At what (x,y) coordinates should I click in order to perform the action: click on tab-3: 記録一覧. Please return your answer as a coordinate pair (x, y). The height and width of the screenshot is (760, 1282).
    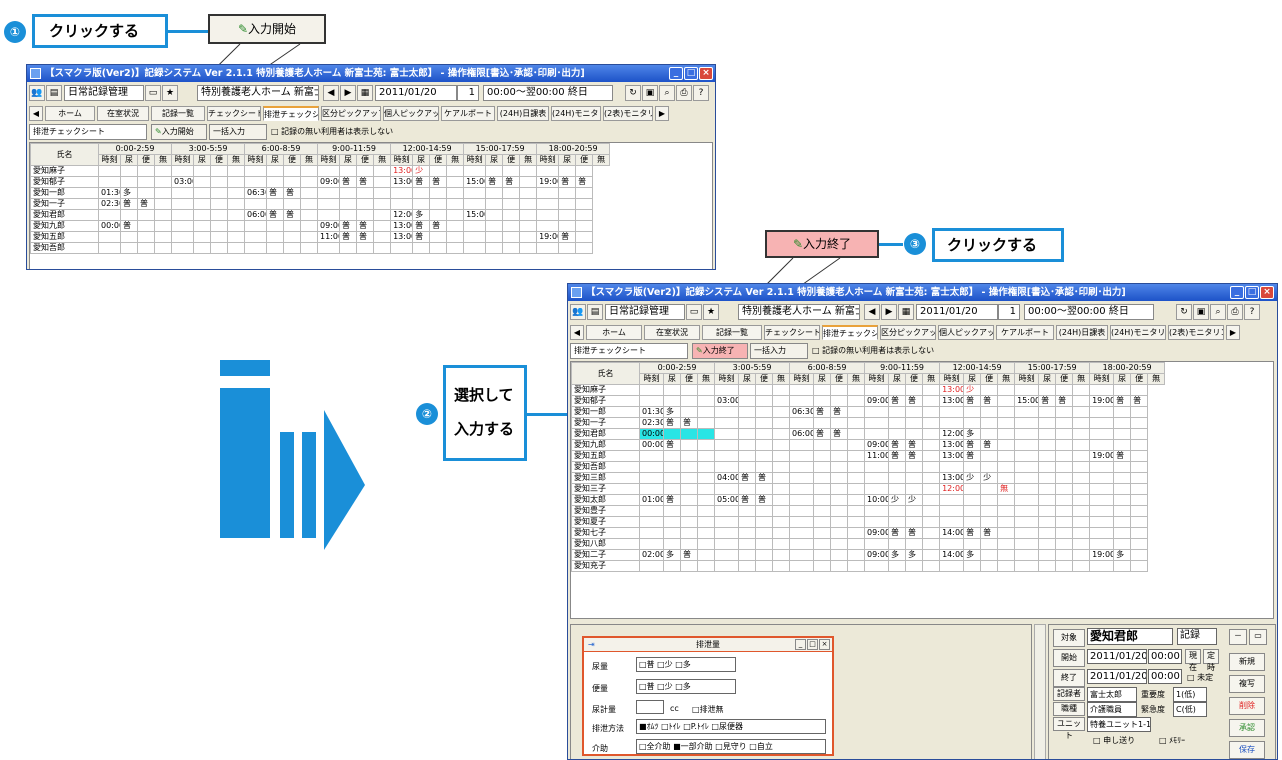
    Looking at the image, I should click on (732, 332).